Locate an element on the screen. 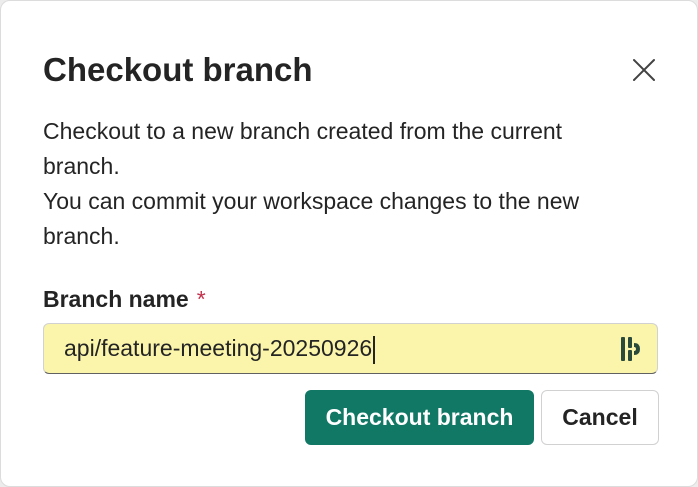 The width and height of the screenshot is (698, 487). branch-name-value-text: api/feature-meeting-20250926 is located at coordinates (218, 348).